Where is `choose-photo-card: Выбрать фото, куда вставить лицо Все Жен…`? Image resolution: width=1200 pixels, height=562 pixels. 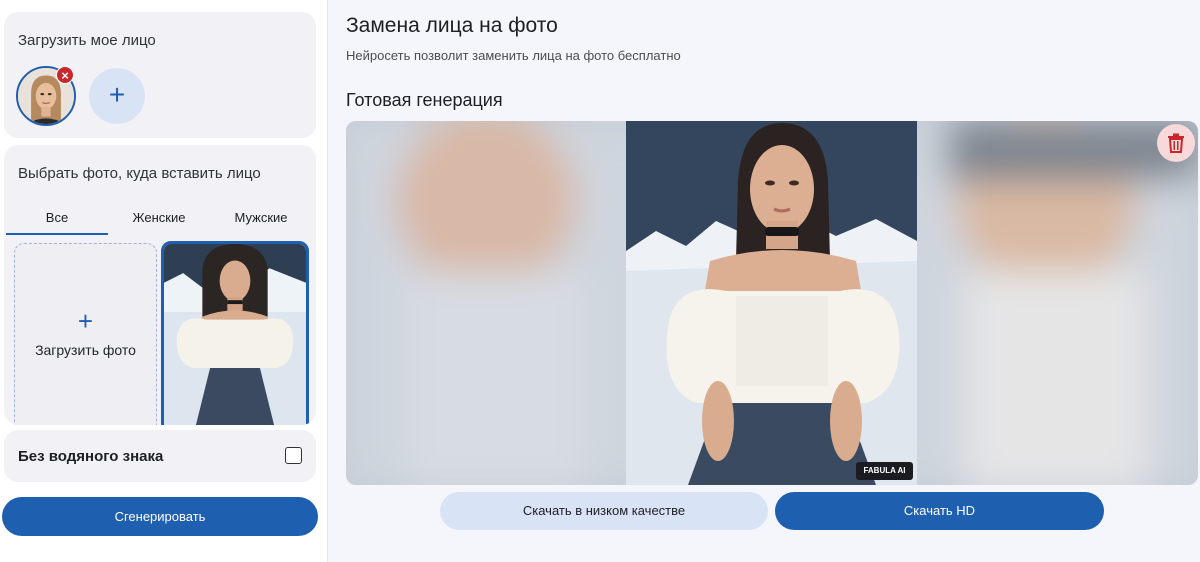 choose-photo-card: Выбрать фото, куда вставить лицо Все Жен… is located at coordinates (160, 285).